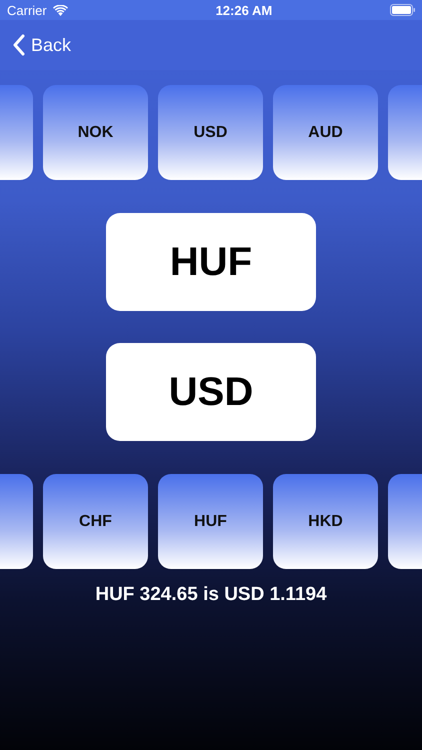  What do you see at coordinates (325, 132) in the screenshot?
I see `currency-tile: AUD` at bounding box center [325, 132].